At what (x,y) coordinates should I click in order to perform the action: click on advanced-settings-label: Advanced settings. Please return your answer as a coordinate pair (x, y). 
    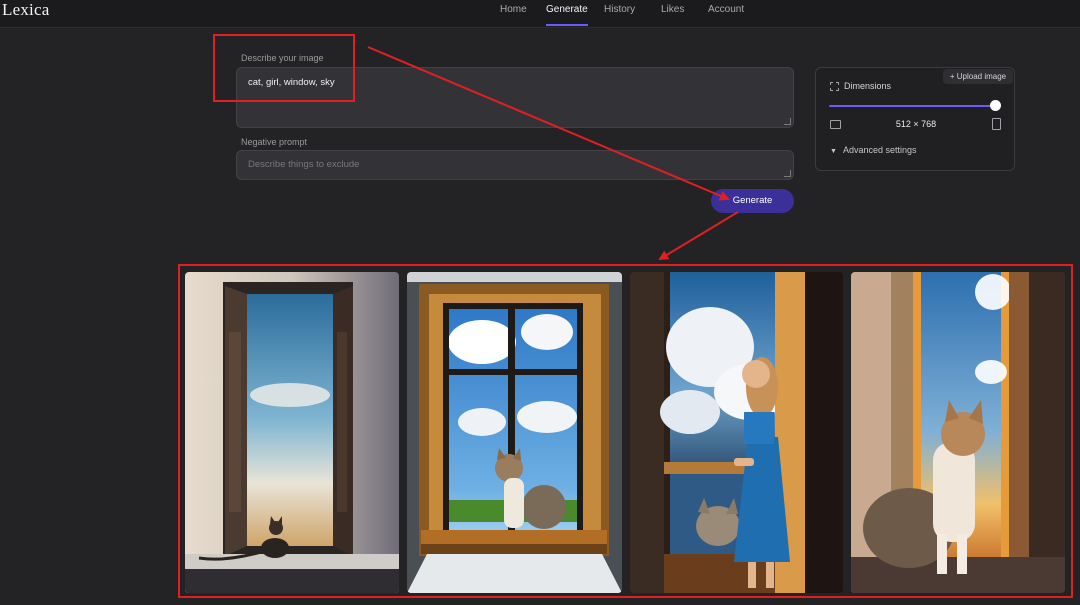
    Looking at the image, I should click on (879, 150).